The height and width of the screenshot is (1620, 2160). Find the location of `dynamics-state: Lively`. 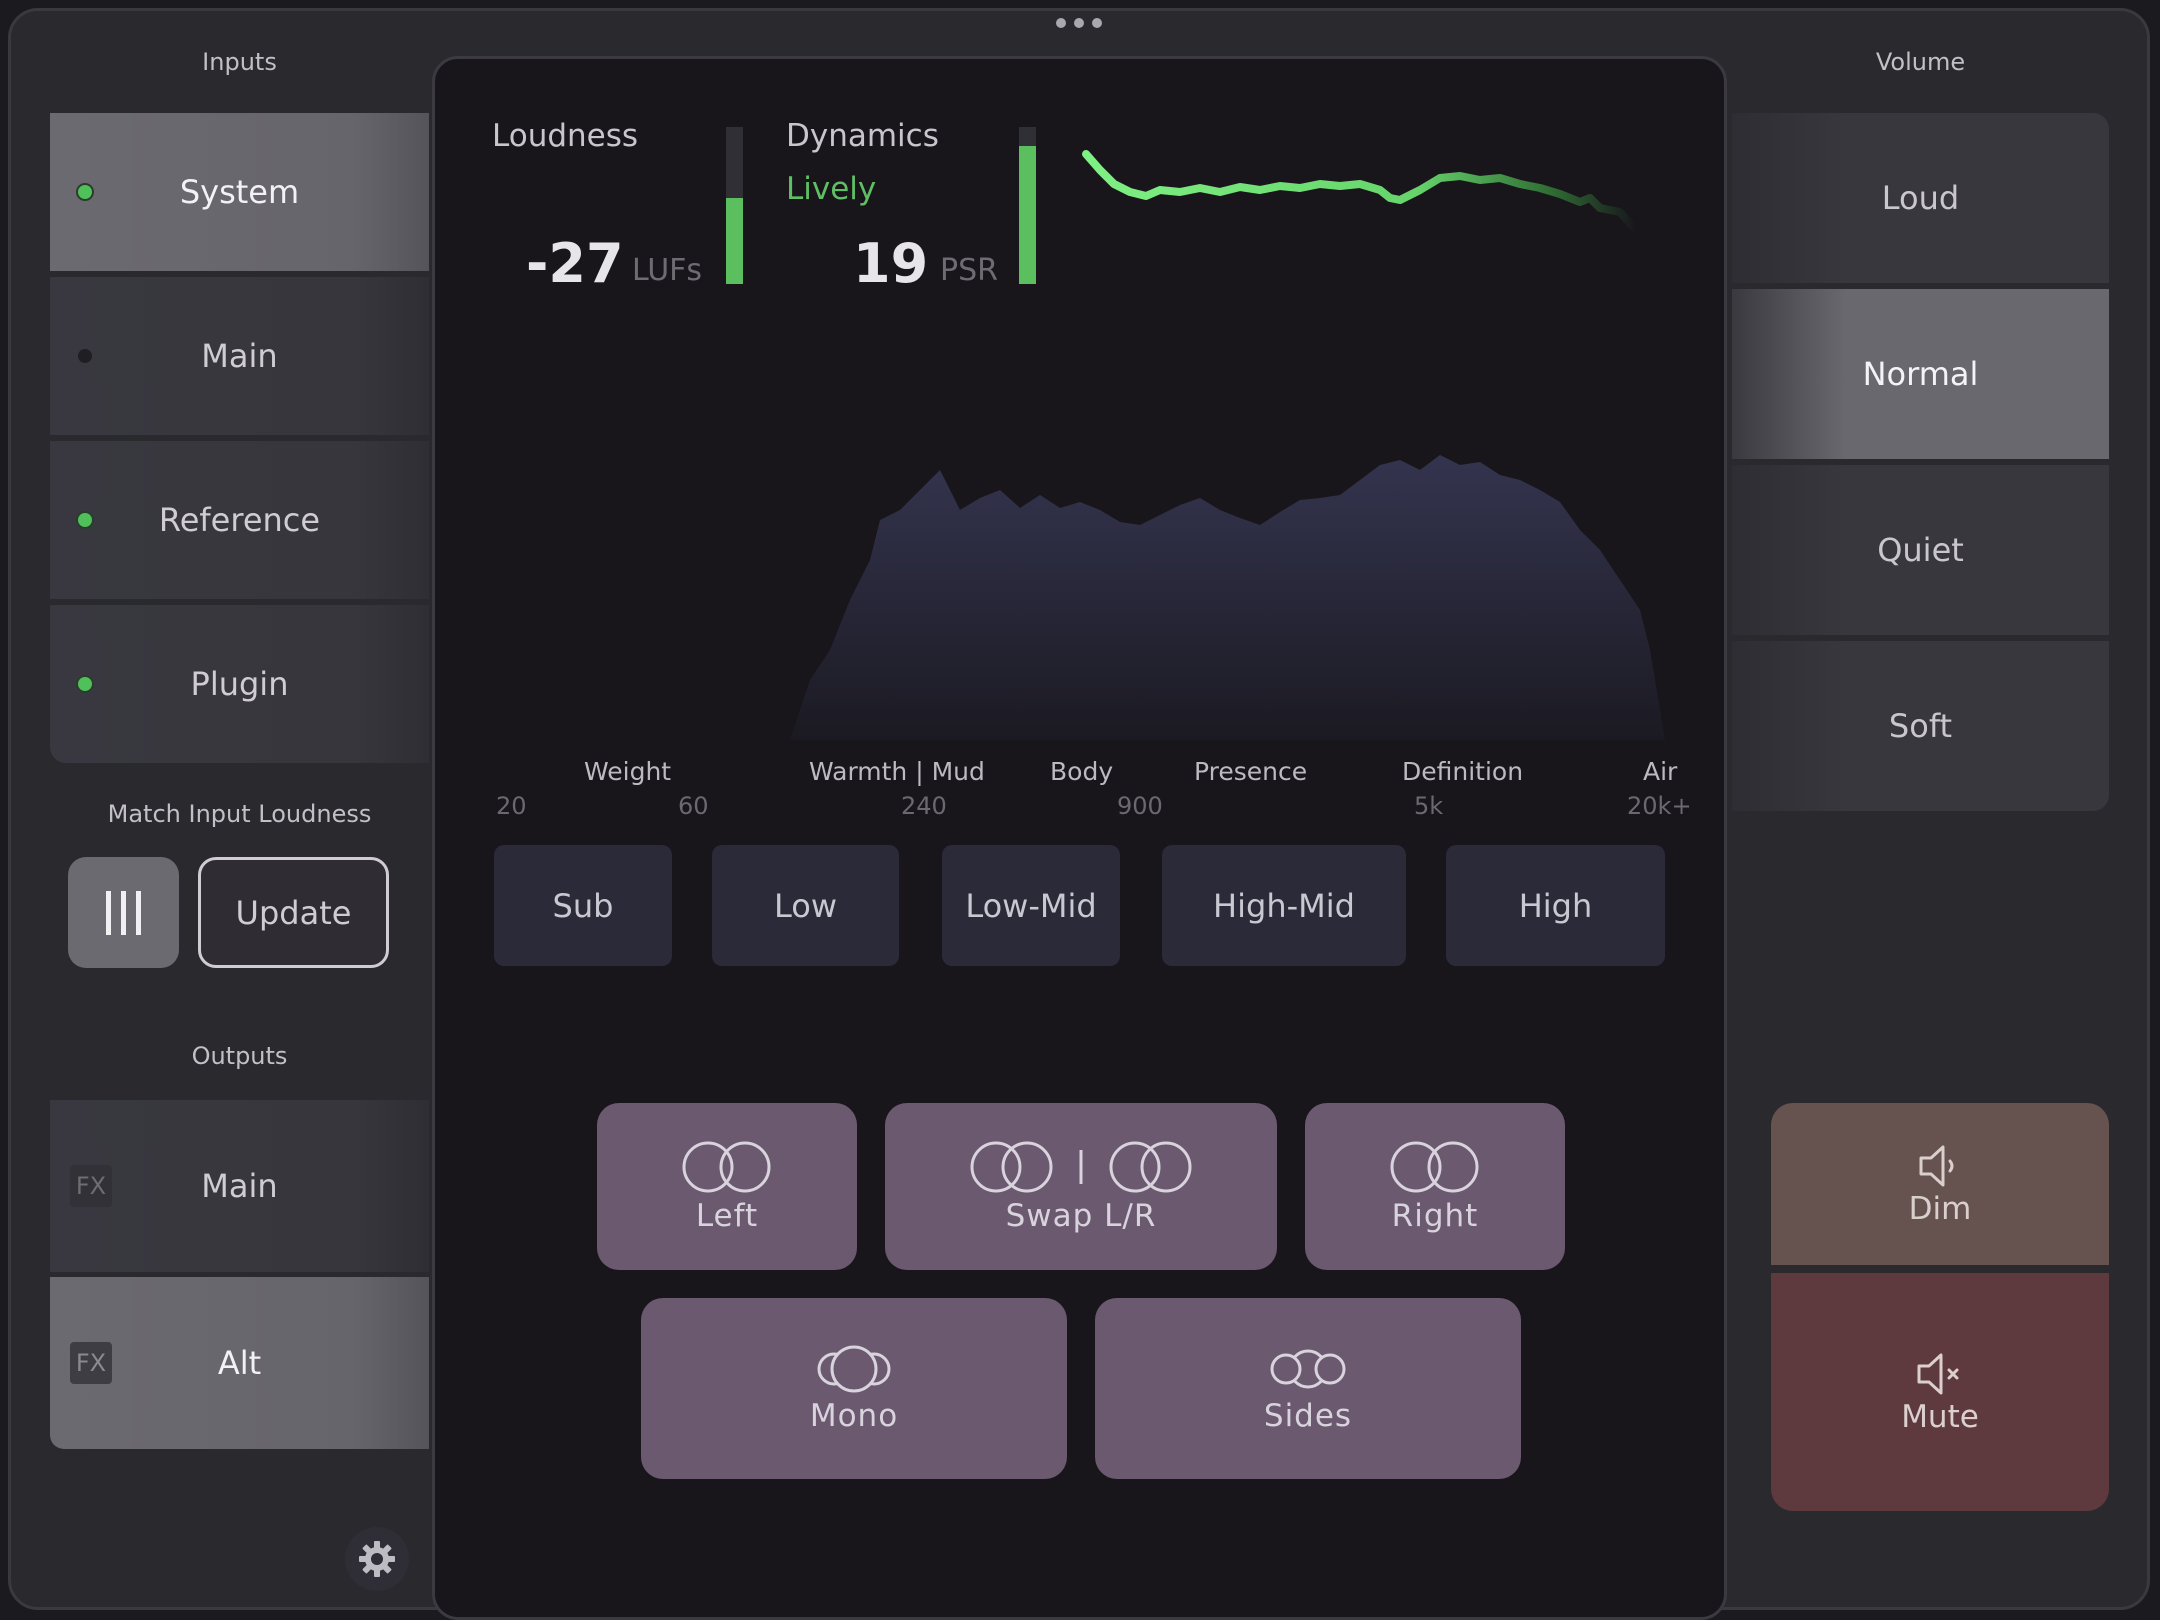

dynamics-state: Lively is located at coordinates (831, 189).